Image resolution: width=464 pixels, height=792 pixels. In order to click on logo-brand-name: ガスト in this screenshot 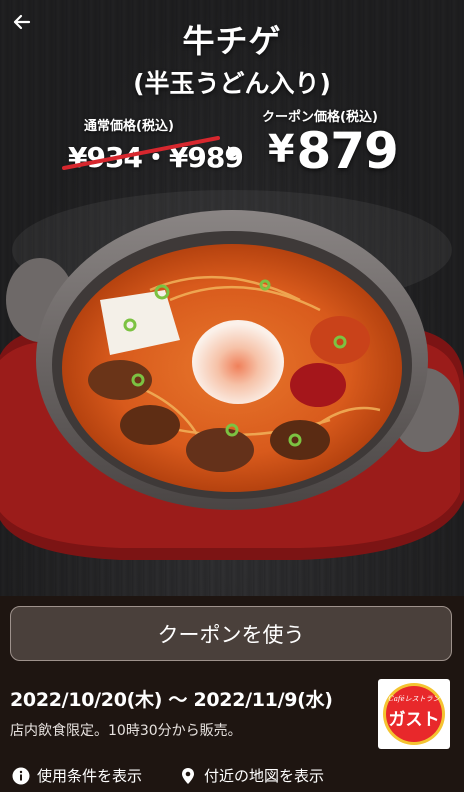, I will do `click(414, 720)`.